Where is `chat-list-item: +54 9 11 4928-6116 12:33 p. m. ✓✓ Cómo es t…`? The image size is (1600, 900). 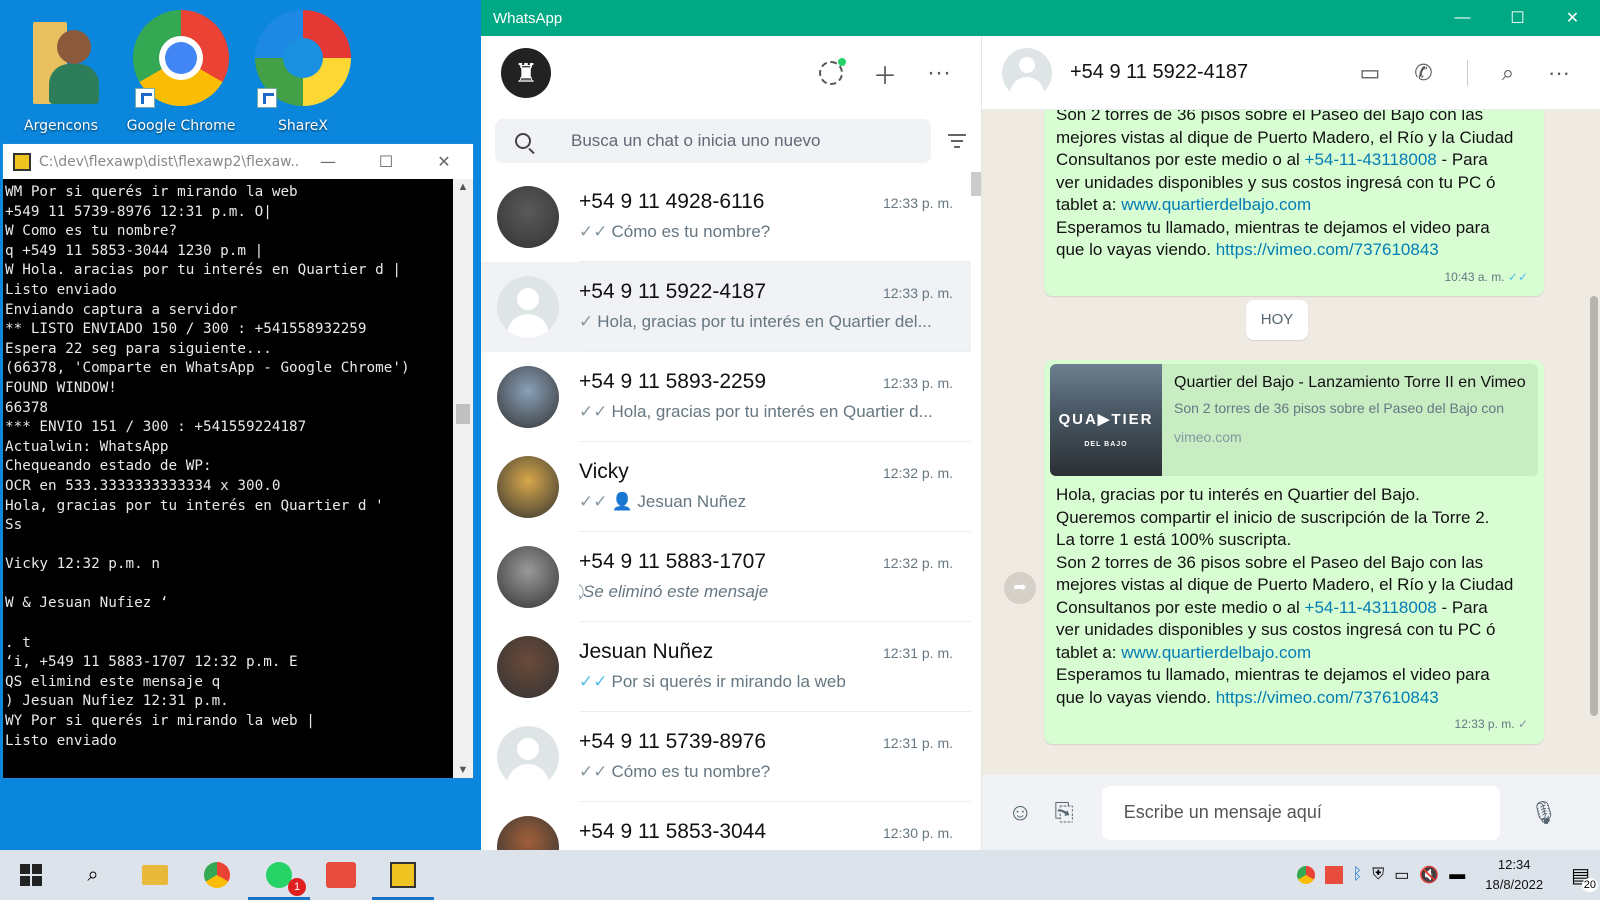 chat-list-item: +54 9 11 4928-6116 12:33 p. m. ✓✓ Cómo es t… is located at coordinates (726, 217).